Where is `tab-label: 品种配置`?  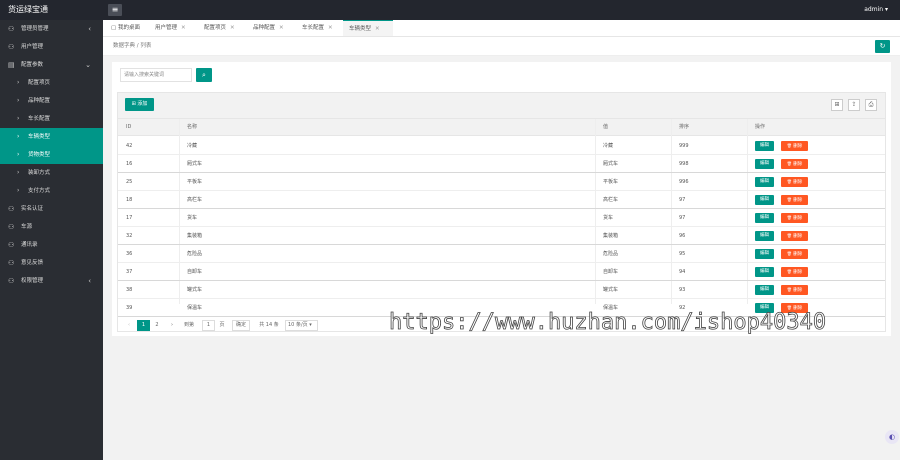
tab-label: 品种配置 is located at coordinates (264, 28).